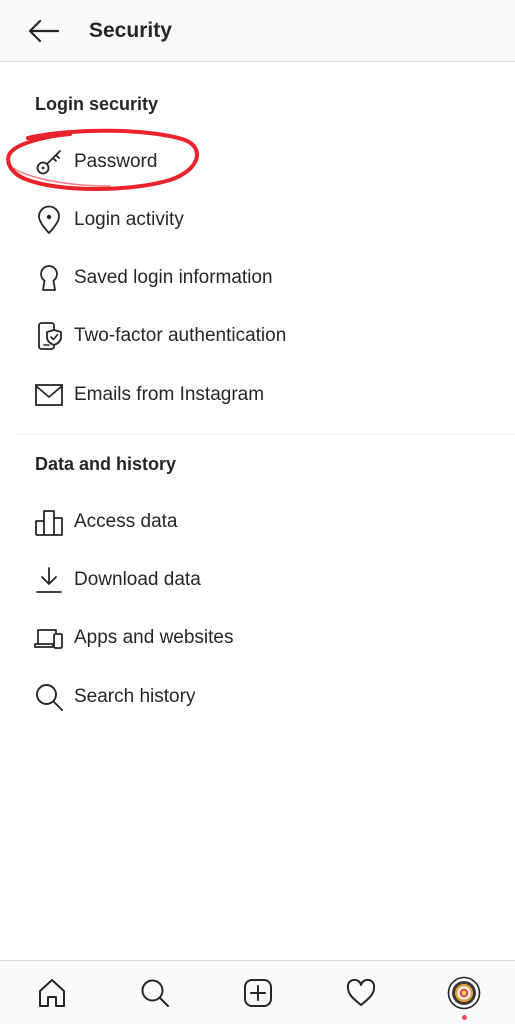  What do you see at coordinates (169, 394) in the screenshot?
I see `menu-item-label: Emails from Instagram` at bounding box center [169, 394].